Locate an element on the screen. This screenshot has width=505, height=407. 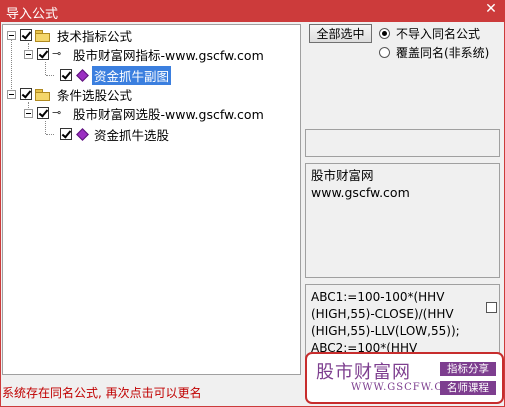
brand-name: 股市财富网 is located at coordinates (363, 372).